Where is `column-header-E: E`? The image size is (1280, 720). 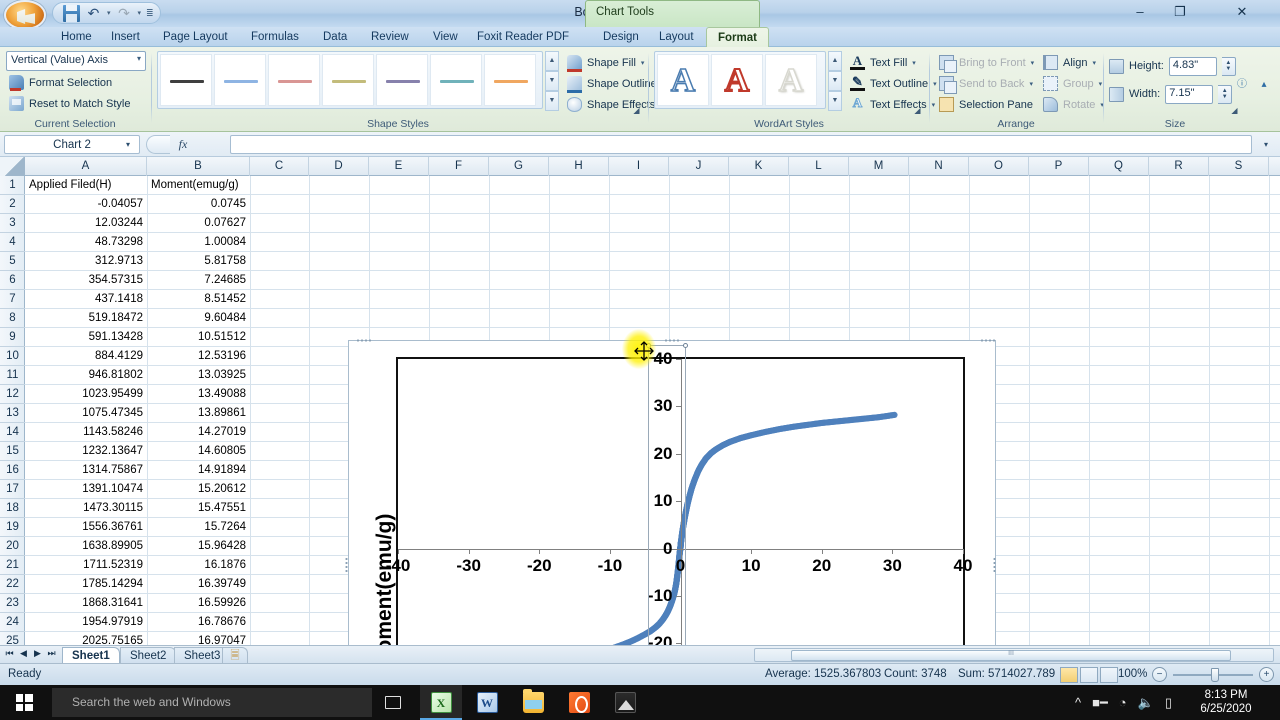
column-header-E: E is located at coordinates (399, 166).